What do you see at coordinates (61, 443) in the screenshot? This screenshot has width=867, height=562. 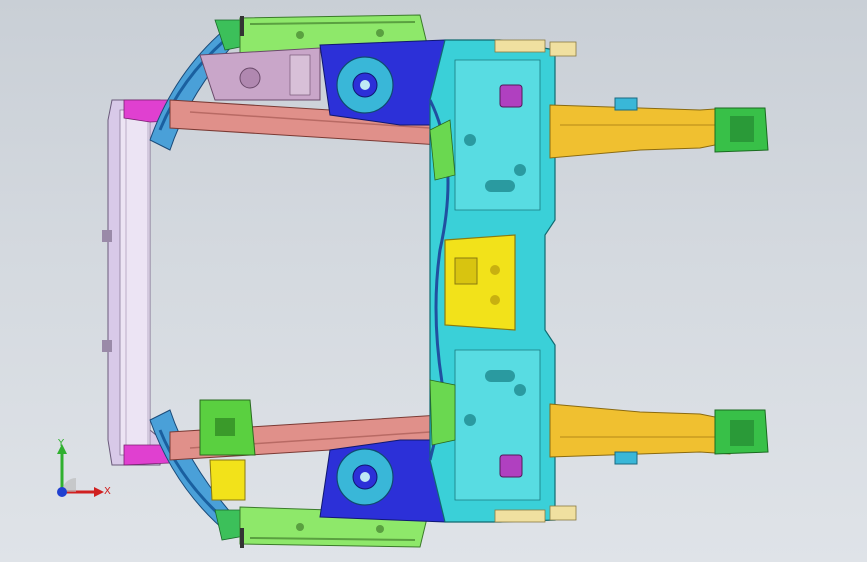 I see `y-axis-label: Y` at bounding box center [61, 443].